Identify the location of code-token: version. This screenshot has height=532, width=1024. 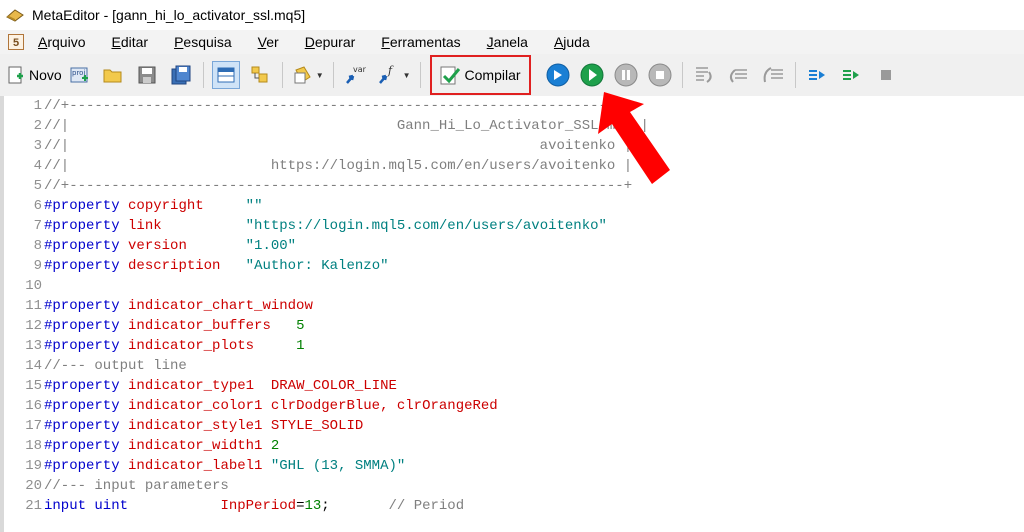
(157, 246).